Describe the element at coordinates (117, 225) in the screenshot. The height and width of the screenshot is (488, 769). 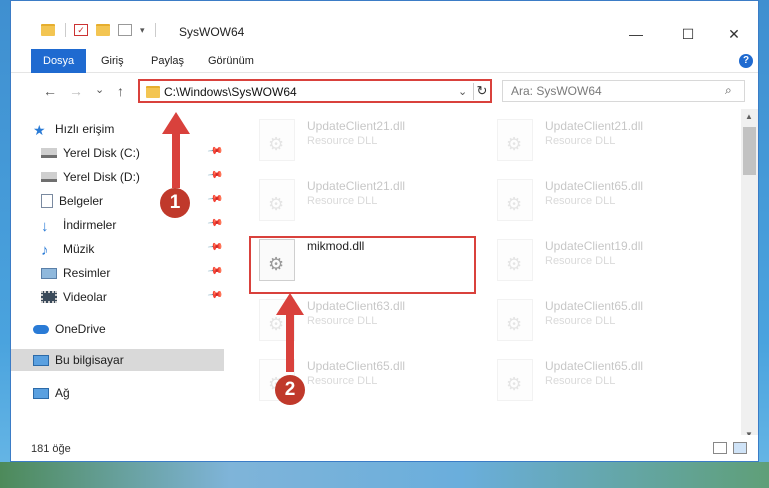
I see `sidebar-item-indirmeler: ↓ İndirmeler 📌` at that location.